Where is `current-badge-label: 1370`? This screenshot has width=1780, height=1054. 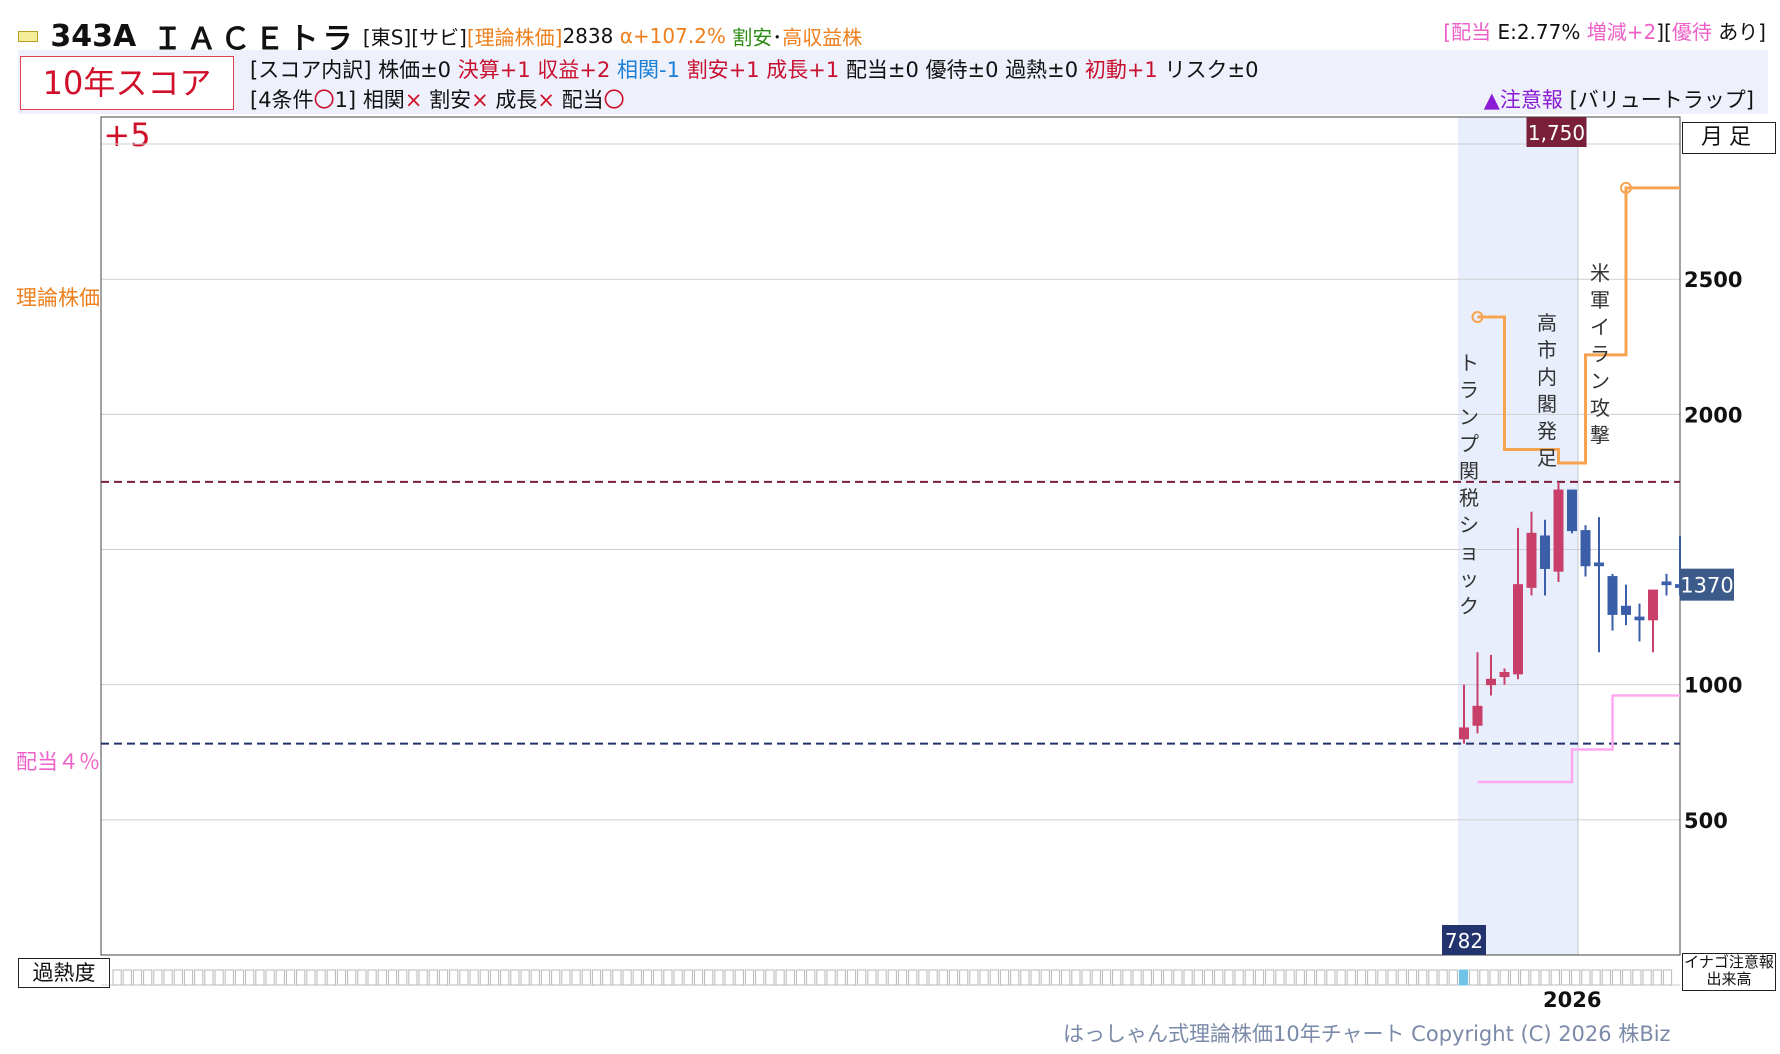
current-badge-label: 1370 is located at coordinates (1706, 586).